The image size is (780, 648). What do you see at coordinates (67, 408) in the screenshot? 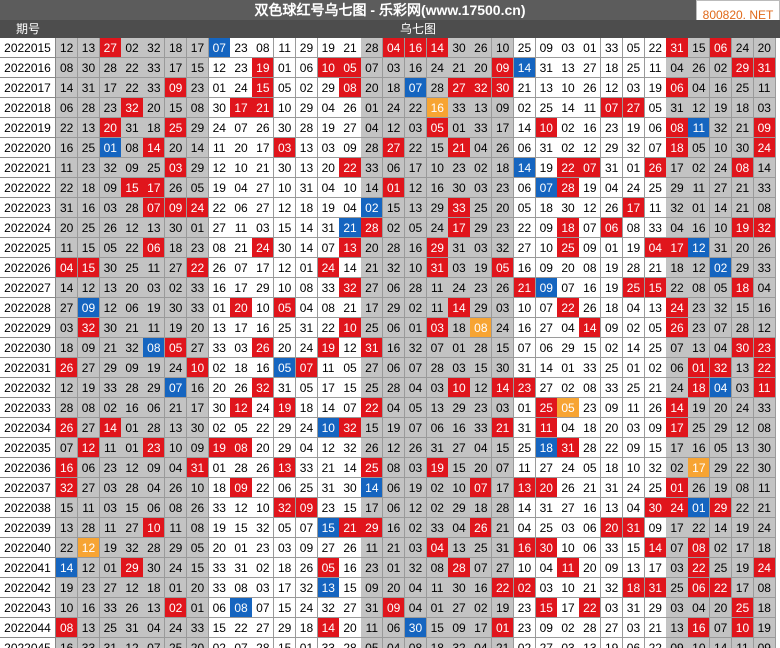
I see `ball-cell: 28` at bounding box center [67, 408].